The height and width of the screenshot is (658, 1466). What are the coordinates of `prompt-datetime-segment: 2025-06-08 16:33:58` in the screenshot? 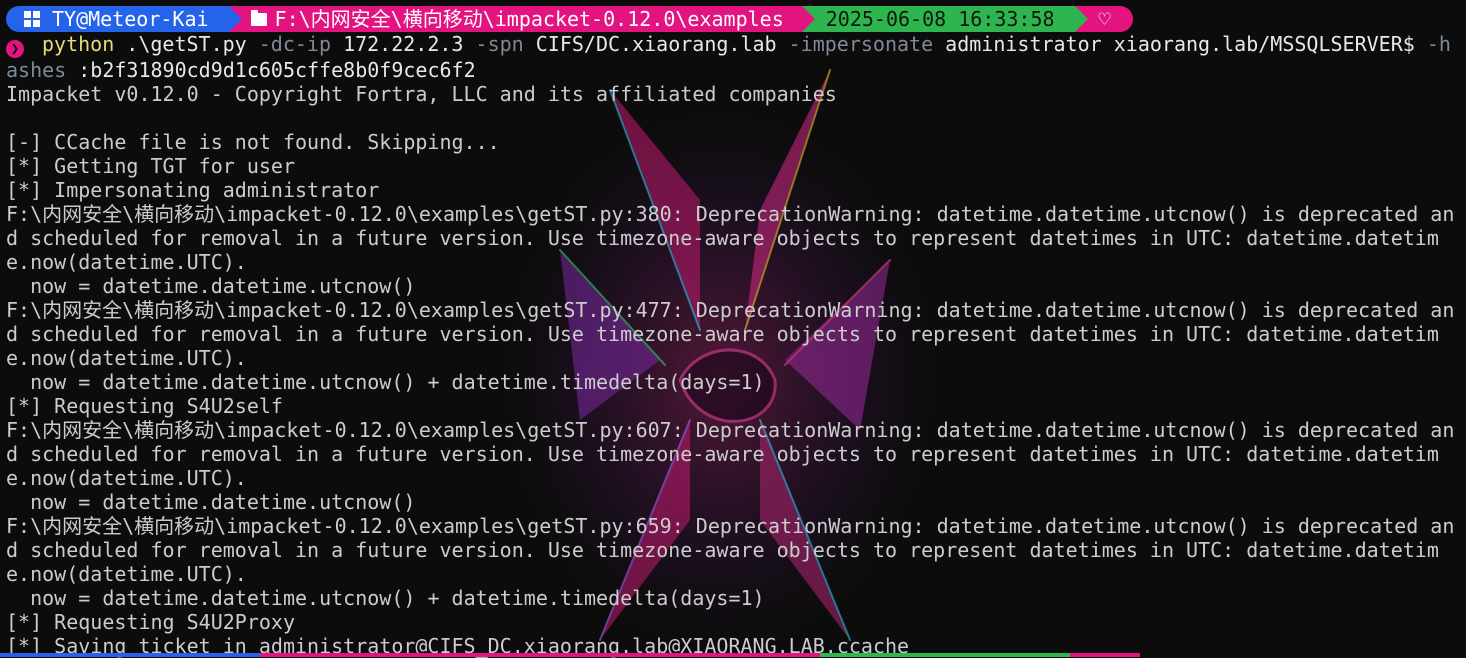 It's located at (944, 19).